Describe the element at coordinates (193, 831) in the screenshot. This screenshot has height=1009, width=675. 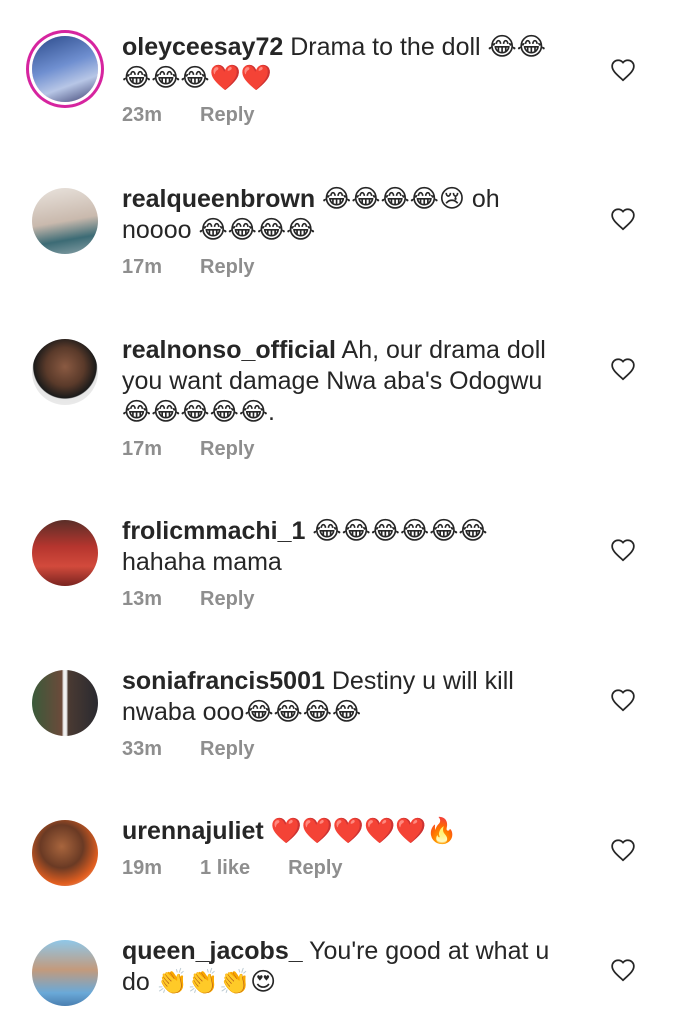
I see `comment-username: urennajuliet` at that location.